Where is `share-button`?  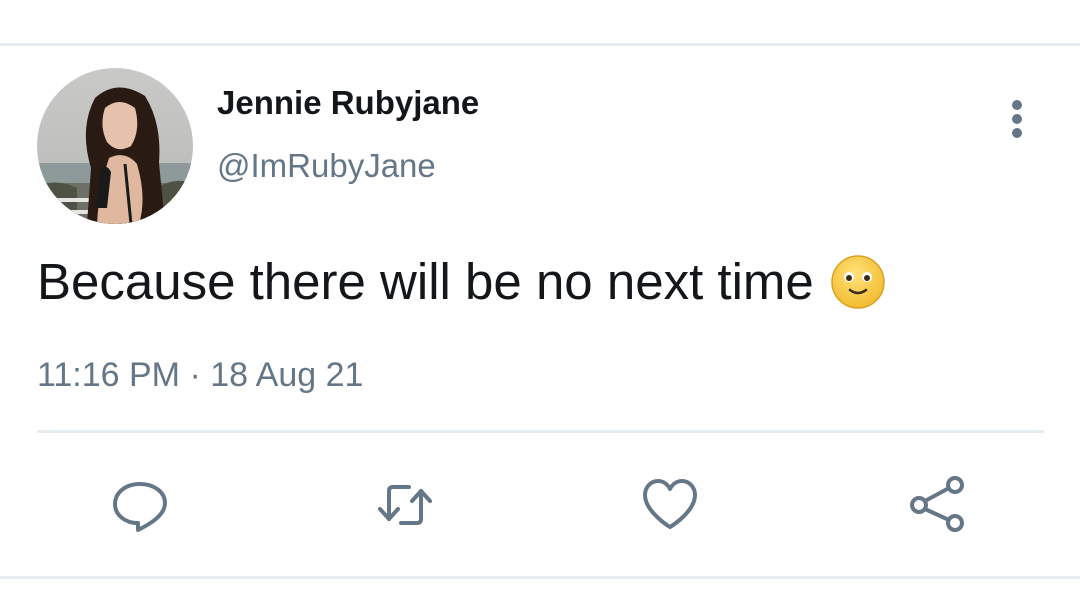
share-button is located at coordinates (937, 505).